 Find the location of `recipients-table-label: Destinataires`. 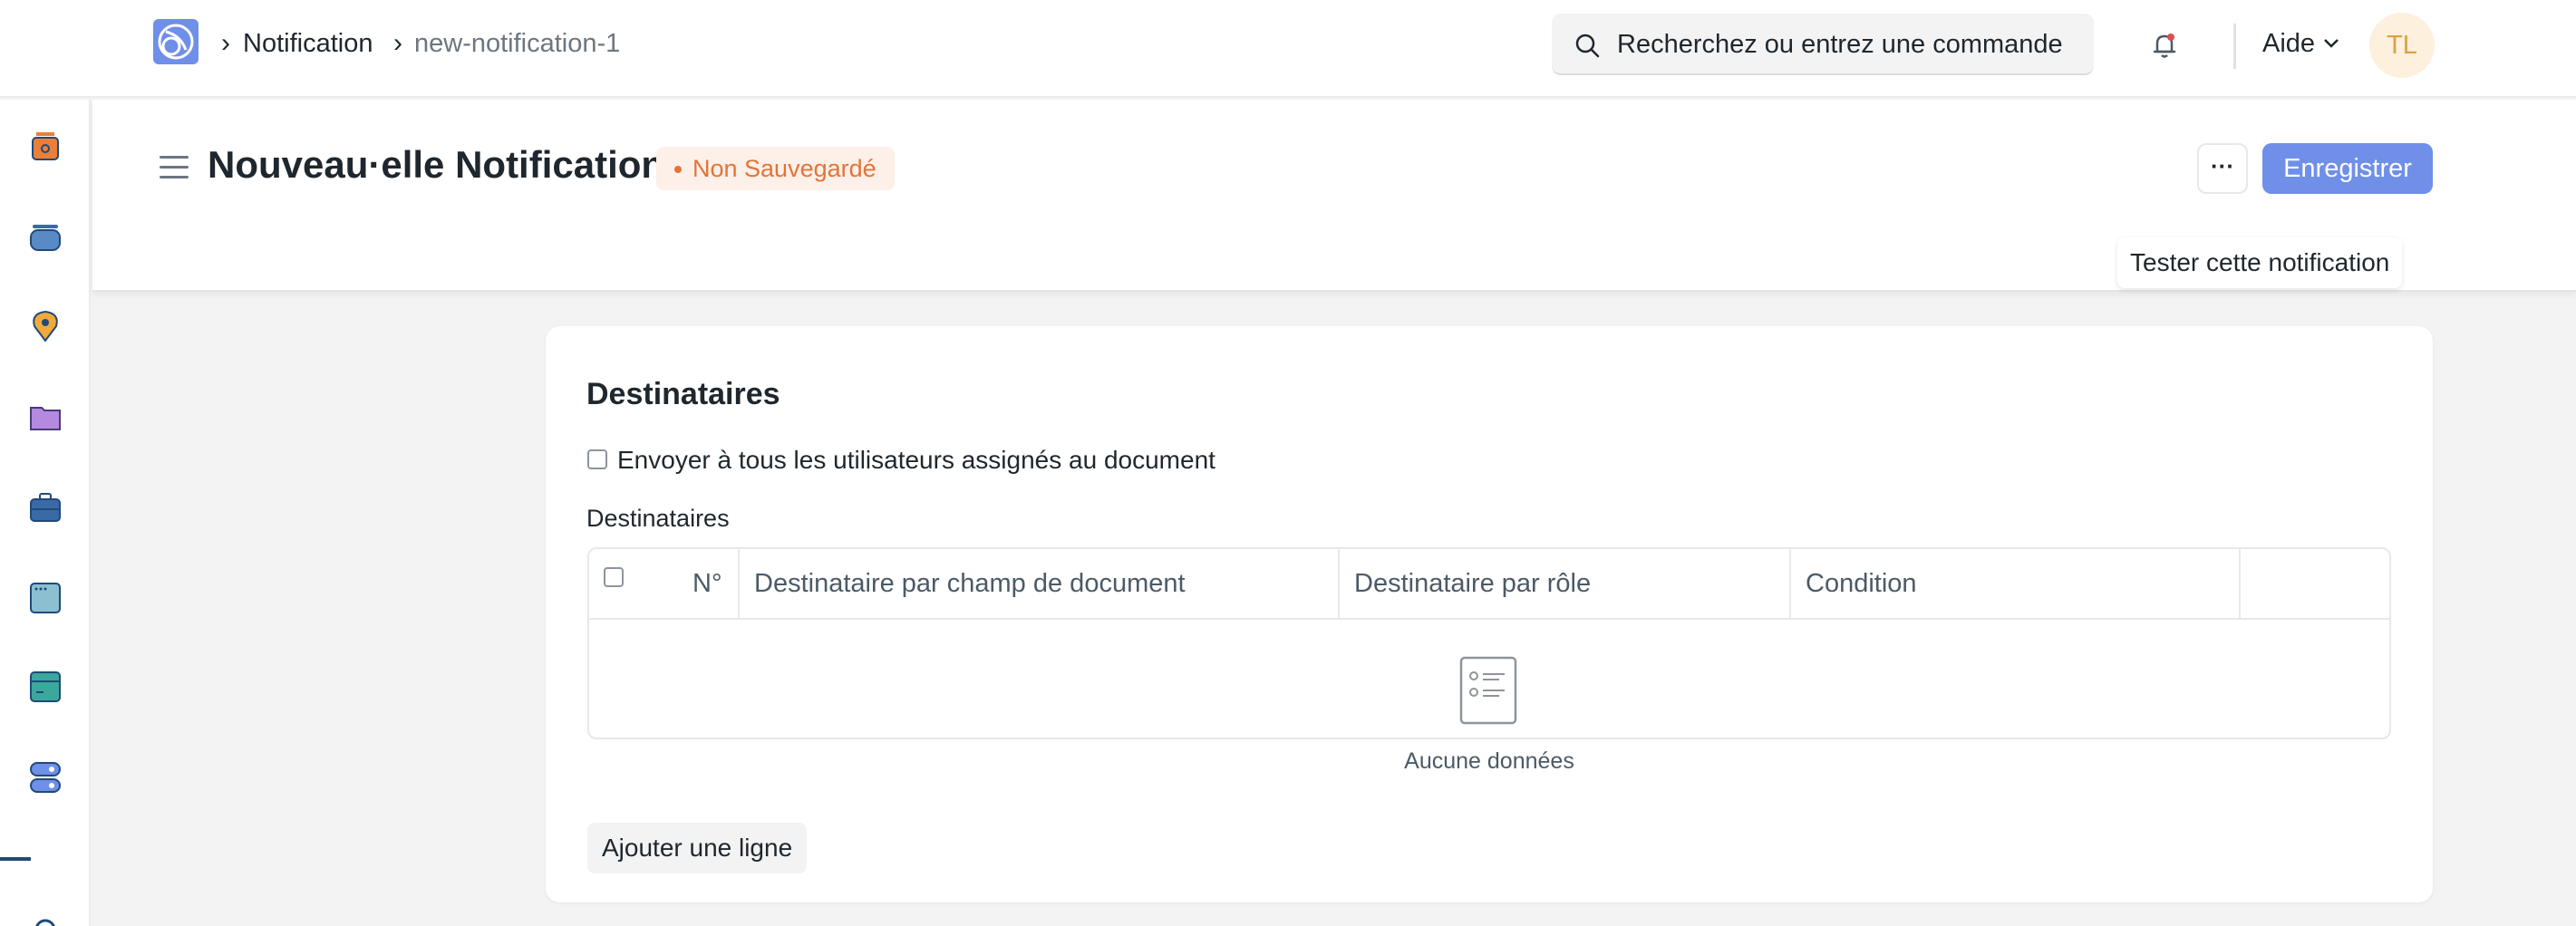

recipients-table-label: Destinataires is located at coordinates (658, 518).